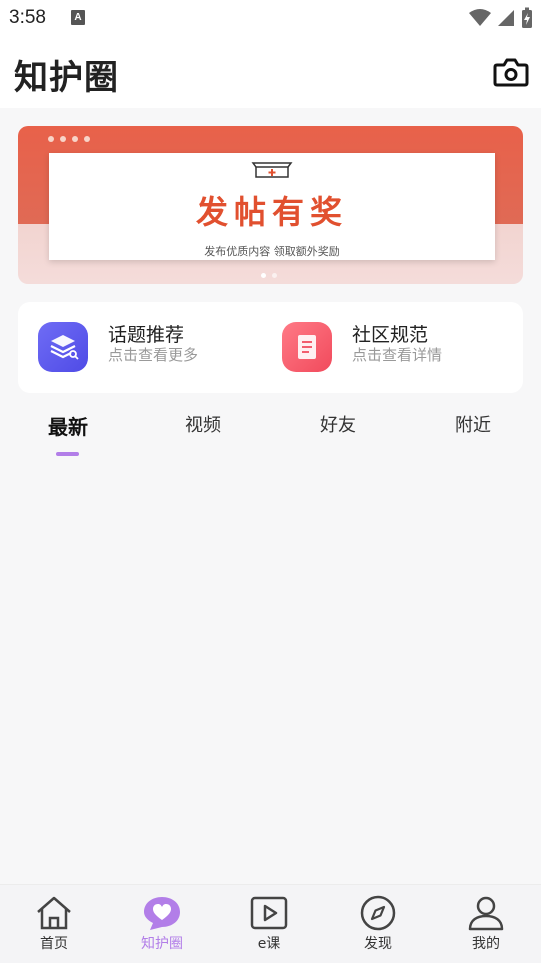 This screenshot has width=541, height=963. I want to click on nav-ecourse-label: e课, so click(269, 944).